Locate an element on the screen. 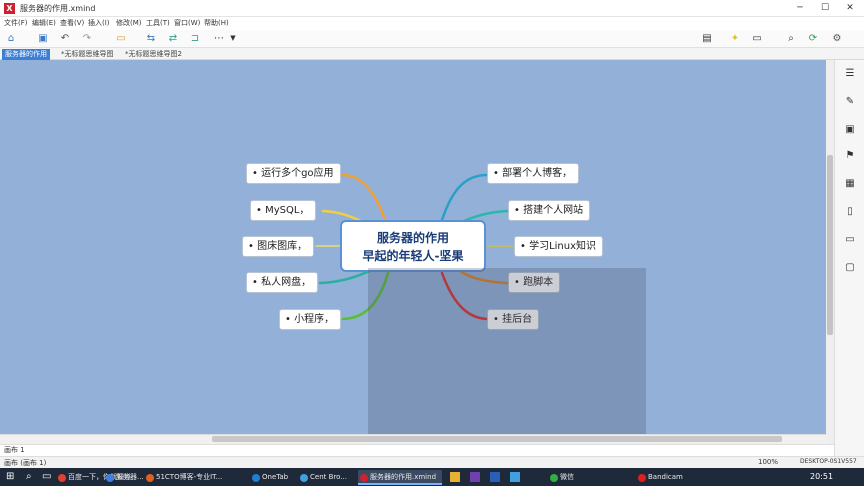 The width and height of the screenshot is (864, 486). title-bar: X 服务器的作用.xmind ─ ☐ ✕ is located at coordinates (432, 8).